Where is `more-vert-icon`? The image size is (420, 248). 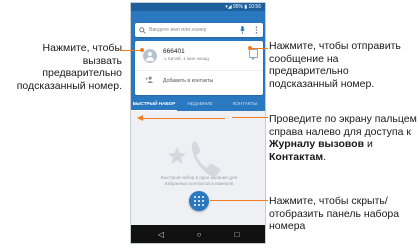 more-vert-icon is located at coordinates (256, 30).